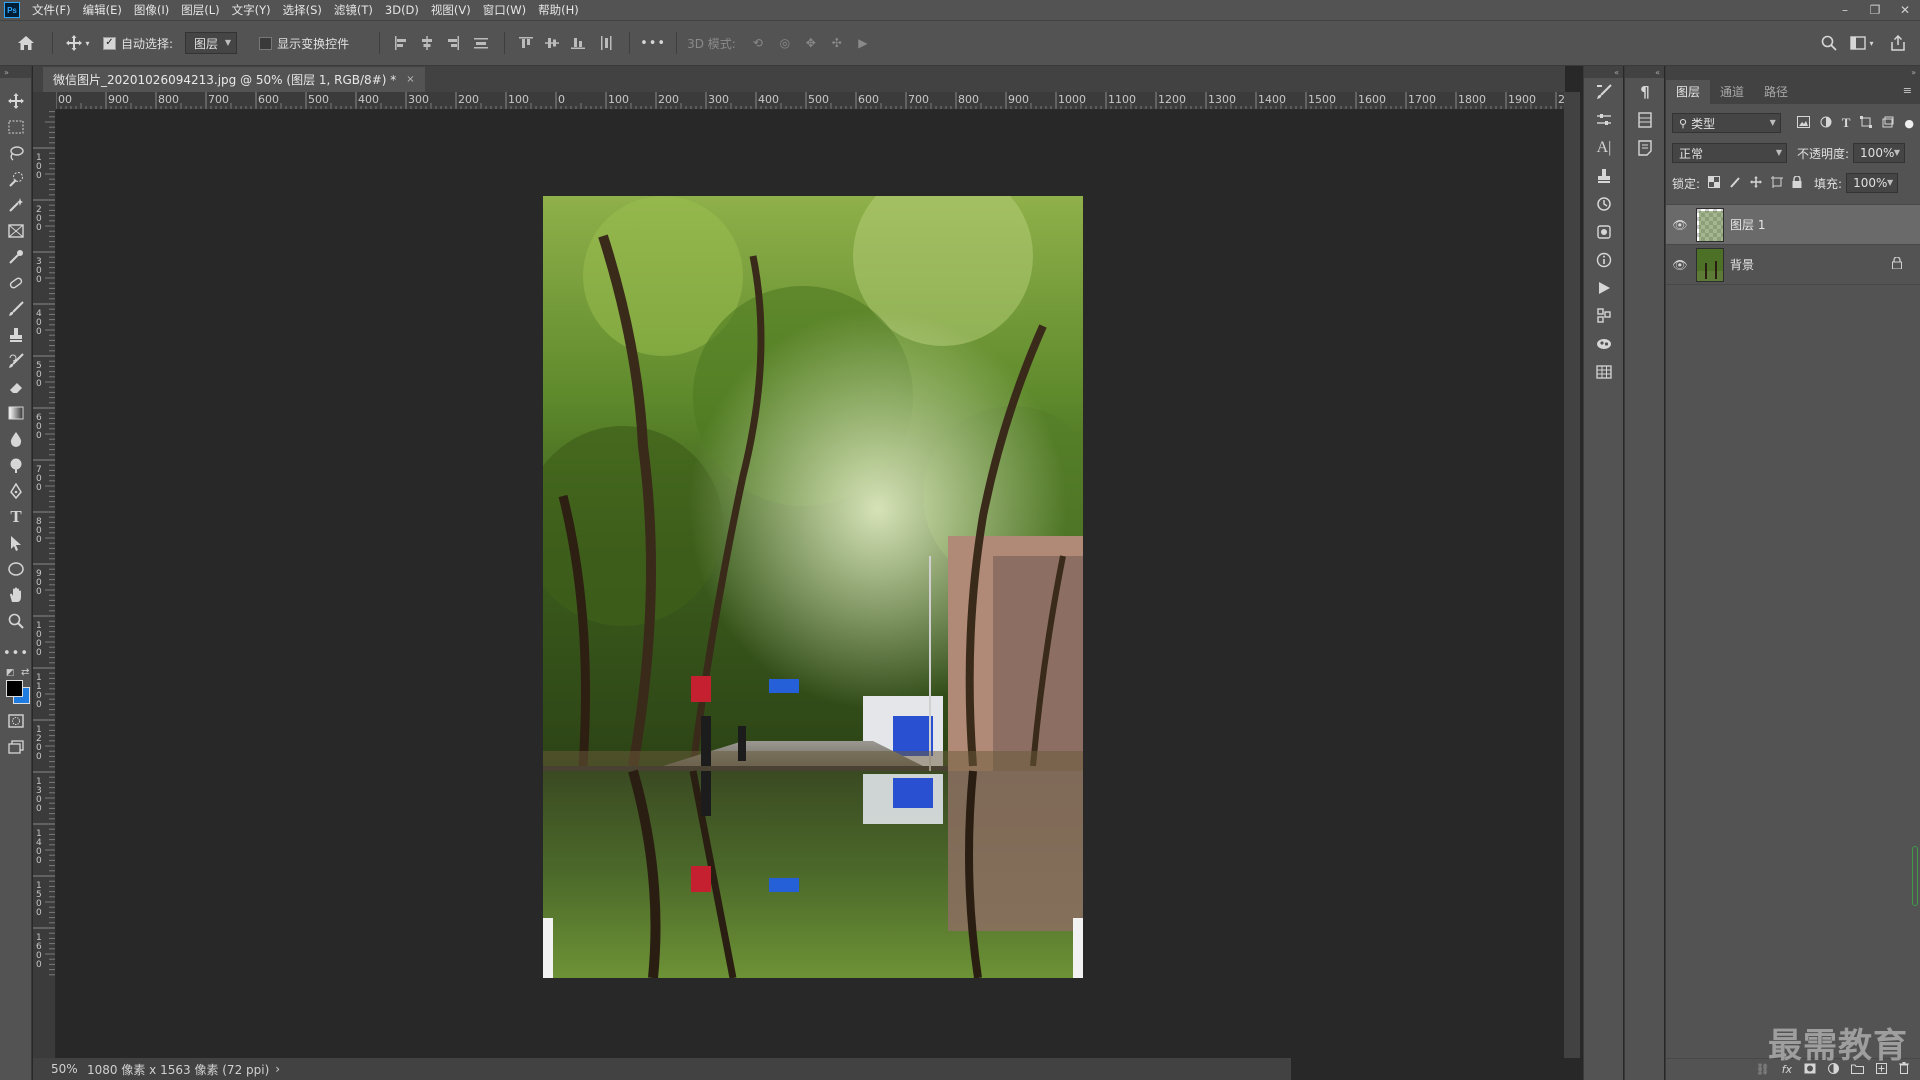  Describe the element at coordinates (1604, 176) in the screenshot. I see `clone-source-icon` at that location.